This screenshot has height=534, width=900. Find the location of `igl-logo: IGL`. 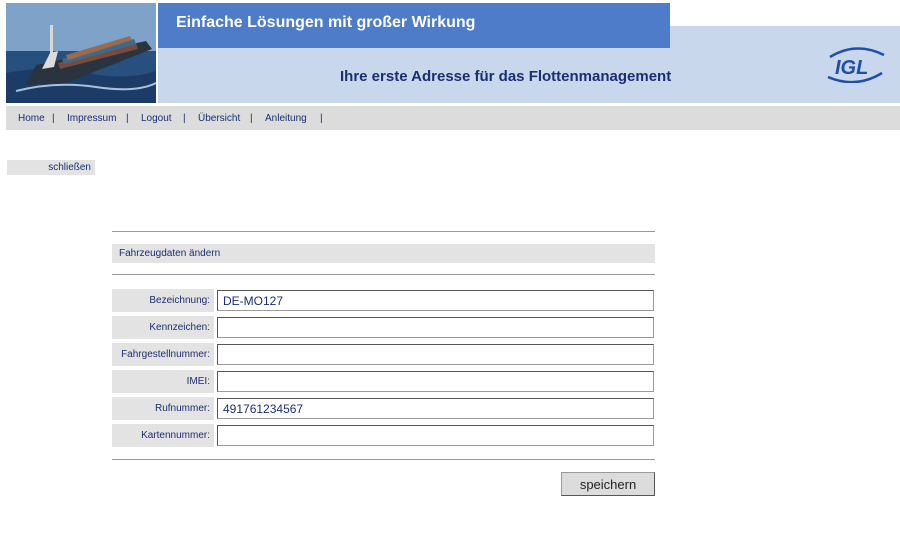

igl-logo: IGL is located at coordinates (856, 65).